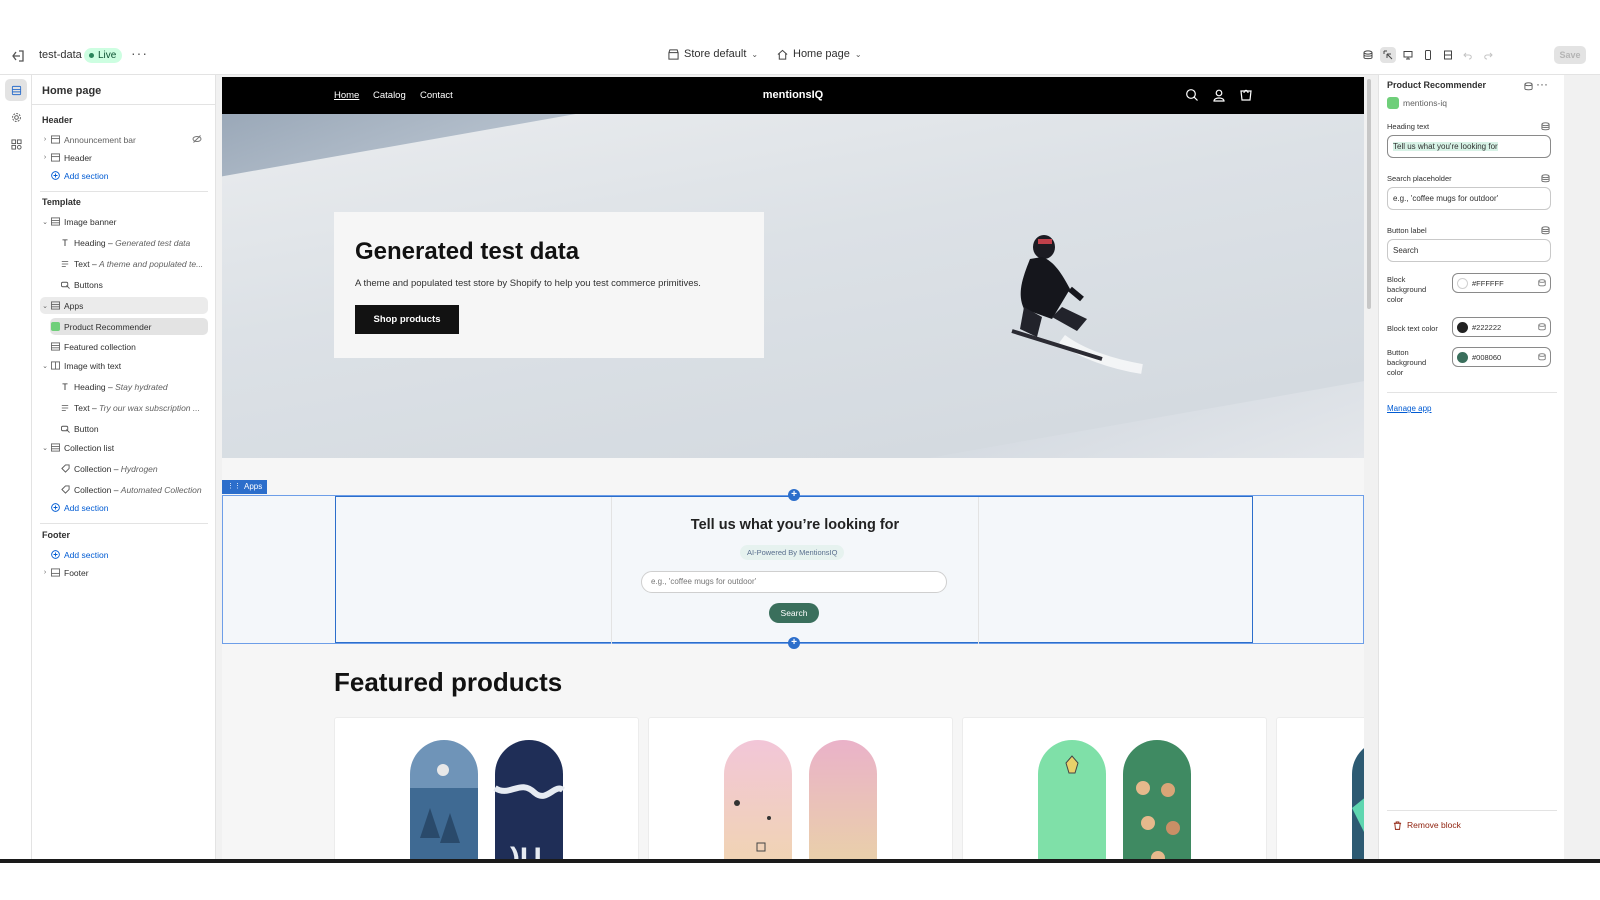 Image resolution: width=1600 pixels, height=900 pixels. What do you see at coordinates (1445, 146) in the screenshot?
I see `heading-text-value: Tell us what you're looking for` at bounding box center [1445, 146].